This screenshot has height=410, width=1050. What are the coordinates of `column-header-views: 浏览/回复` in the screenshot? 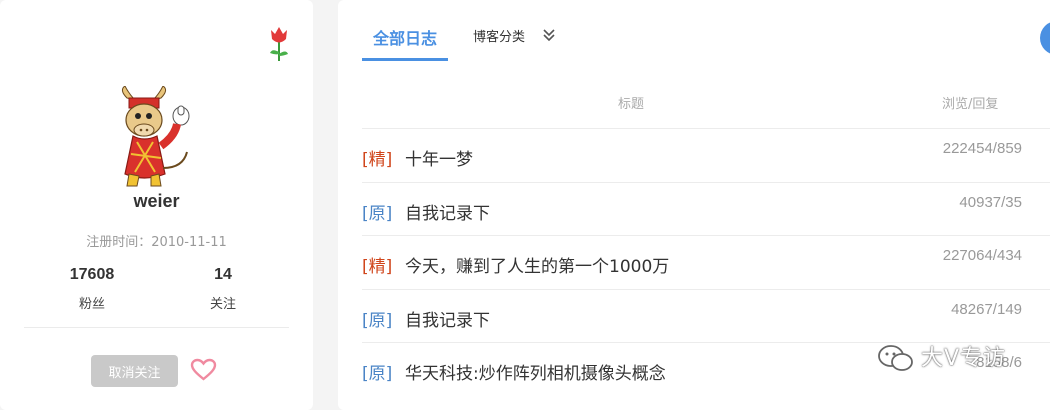 It's located at (970, 104).